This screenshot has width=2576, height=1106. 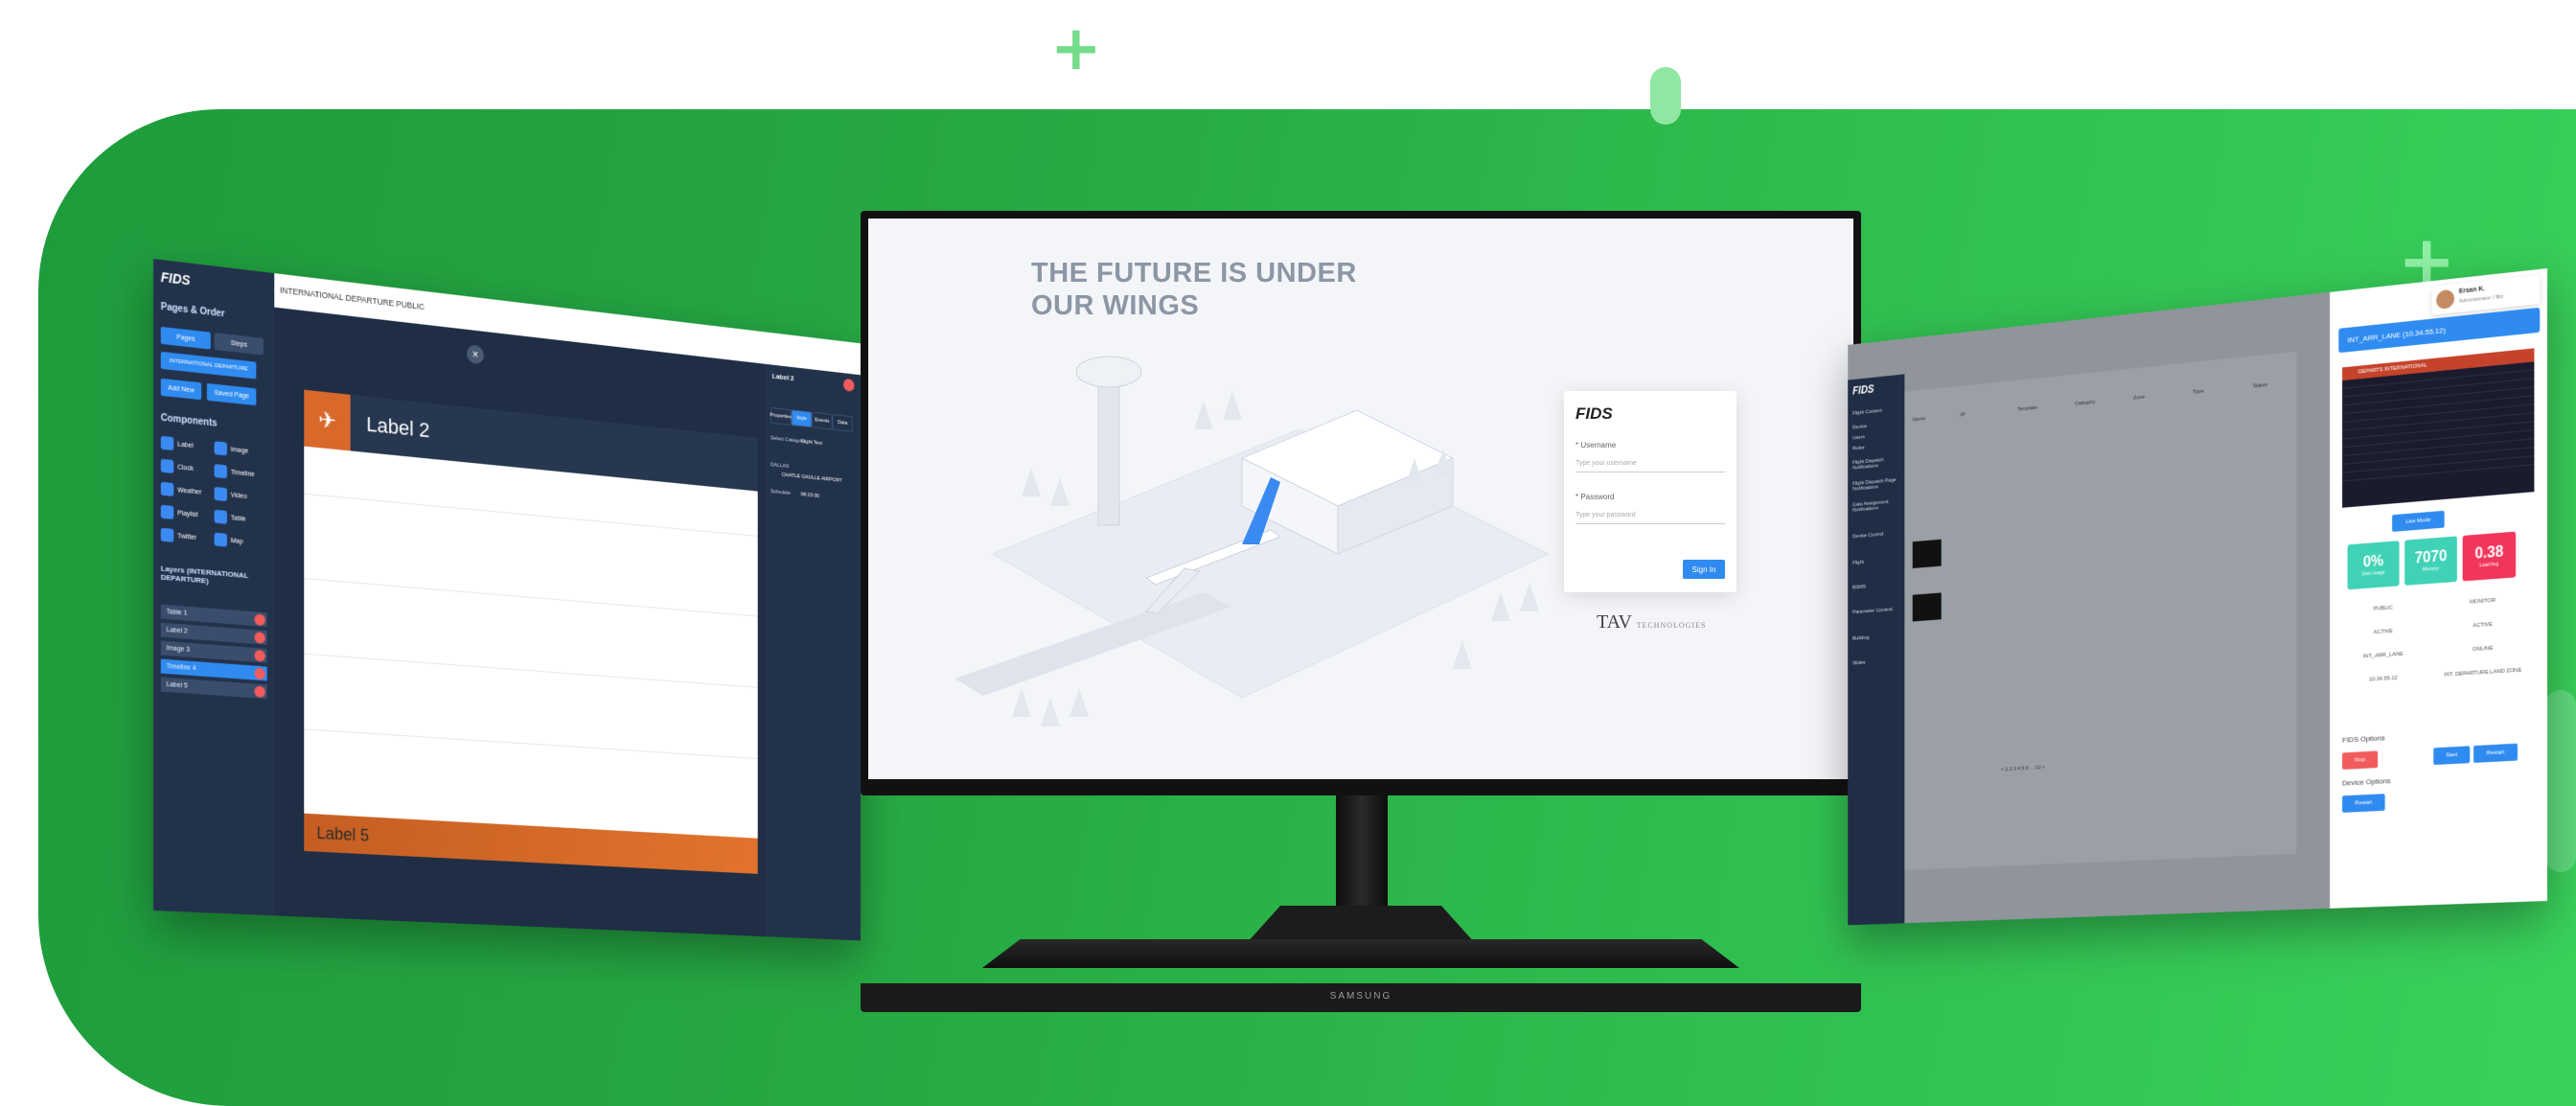 What do you see at coordinates (2471, 291) in the screenshot?
I see `user-name: Ersan K.` at bounding box center [2471, 291].